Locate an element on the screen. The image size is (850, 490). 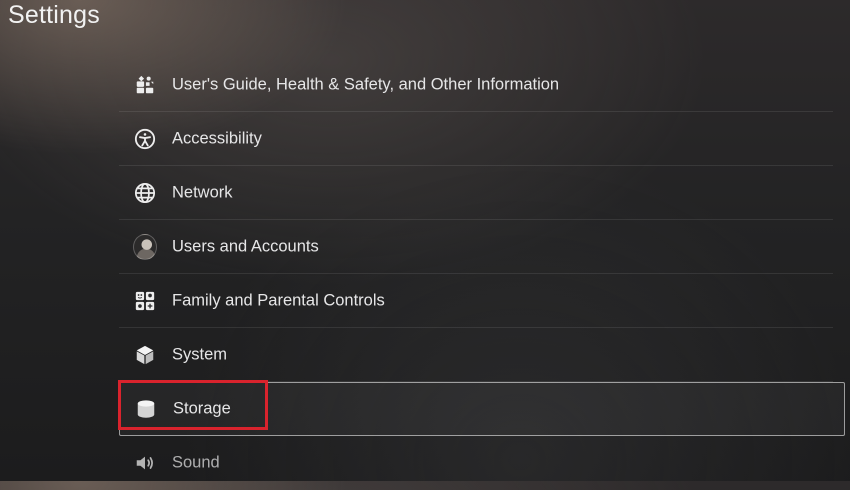
page-title: Settings is located at coordinates (54, 15).